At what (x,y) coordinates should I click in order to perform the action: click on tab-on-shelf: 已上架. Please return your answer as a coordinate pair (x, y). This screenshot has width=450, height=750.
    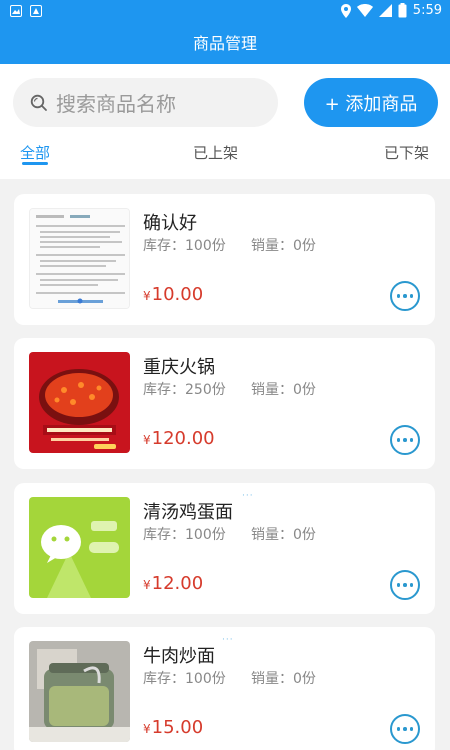
    Looking at the image, I should click on (215, 152).